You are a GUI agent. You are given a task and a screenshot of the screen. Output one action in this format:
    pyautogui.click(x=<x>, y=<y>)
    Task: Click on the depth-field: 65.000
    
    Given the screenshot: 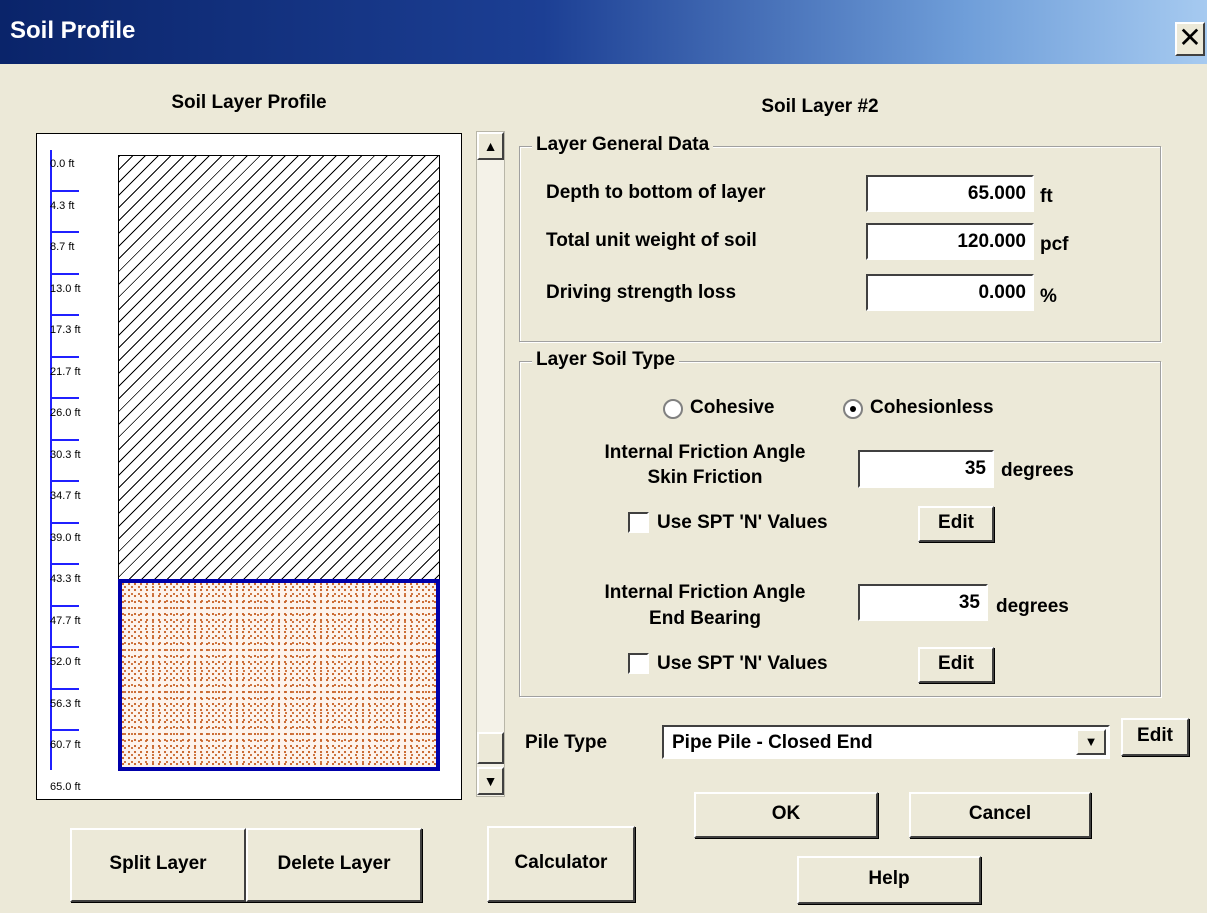 What is the action you would take?
    pyautogui.click(x=950, y=193)
    